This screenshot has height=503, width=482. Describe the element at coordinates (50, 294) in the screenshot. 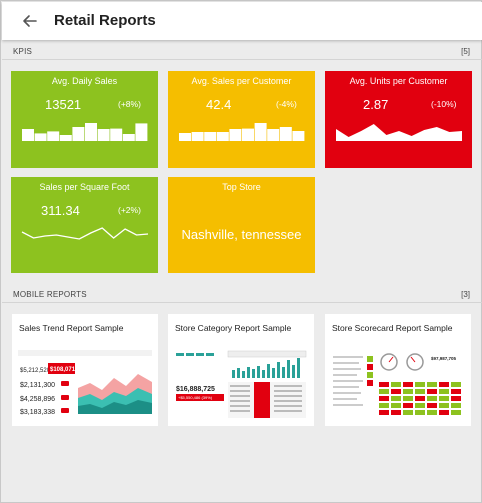

I see `reports-section-label: MOBILE REPORTS` at that location.